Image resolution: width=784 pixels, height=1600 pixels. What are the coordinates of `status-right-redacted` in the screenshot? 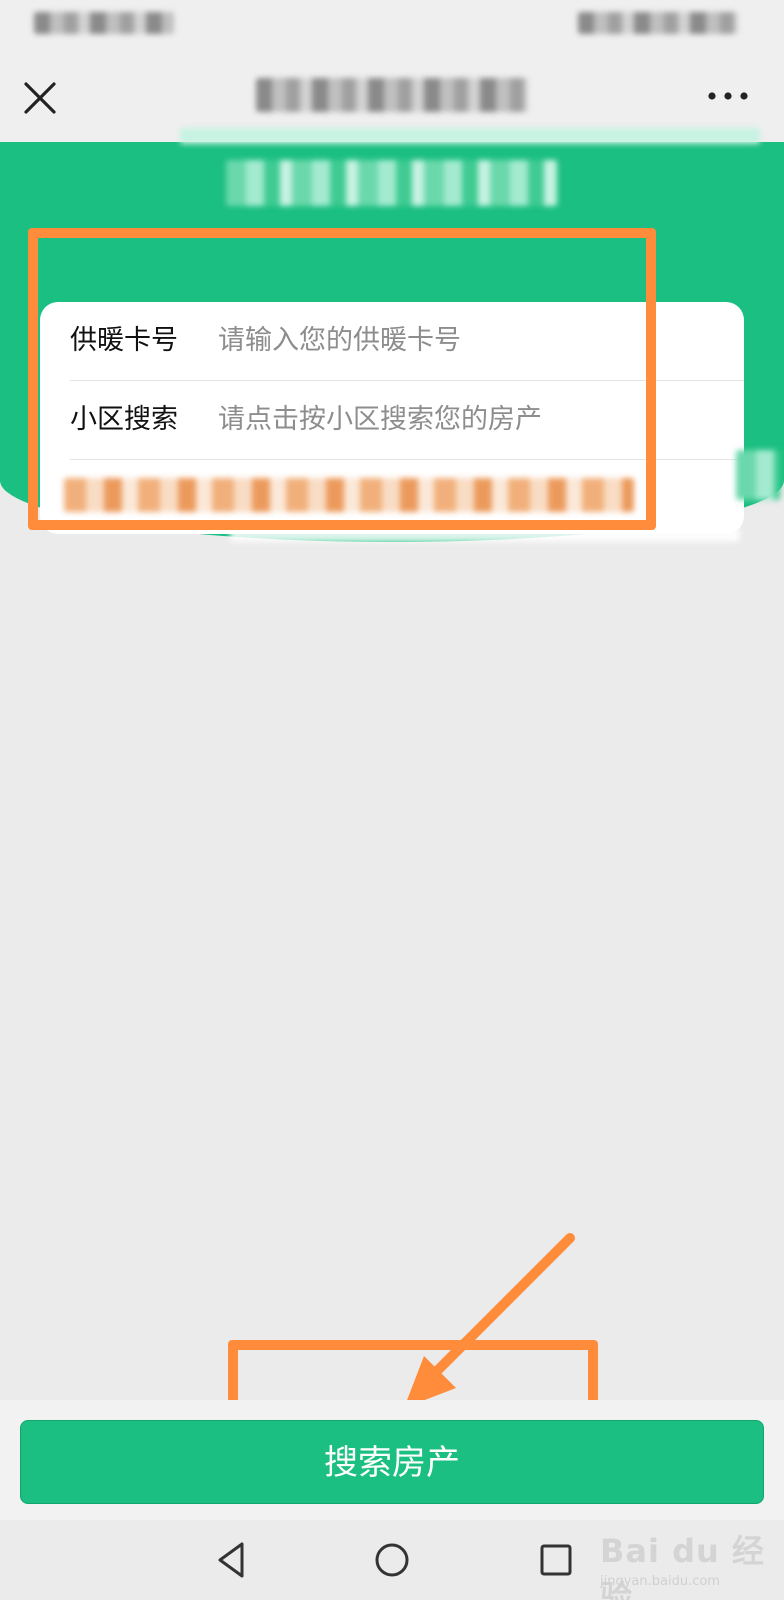 It's located at (658, 23).